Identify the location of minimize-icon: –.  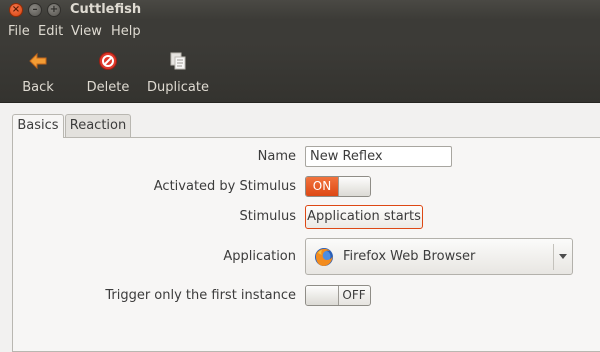
(35, 9).